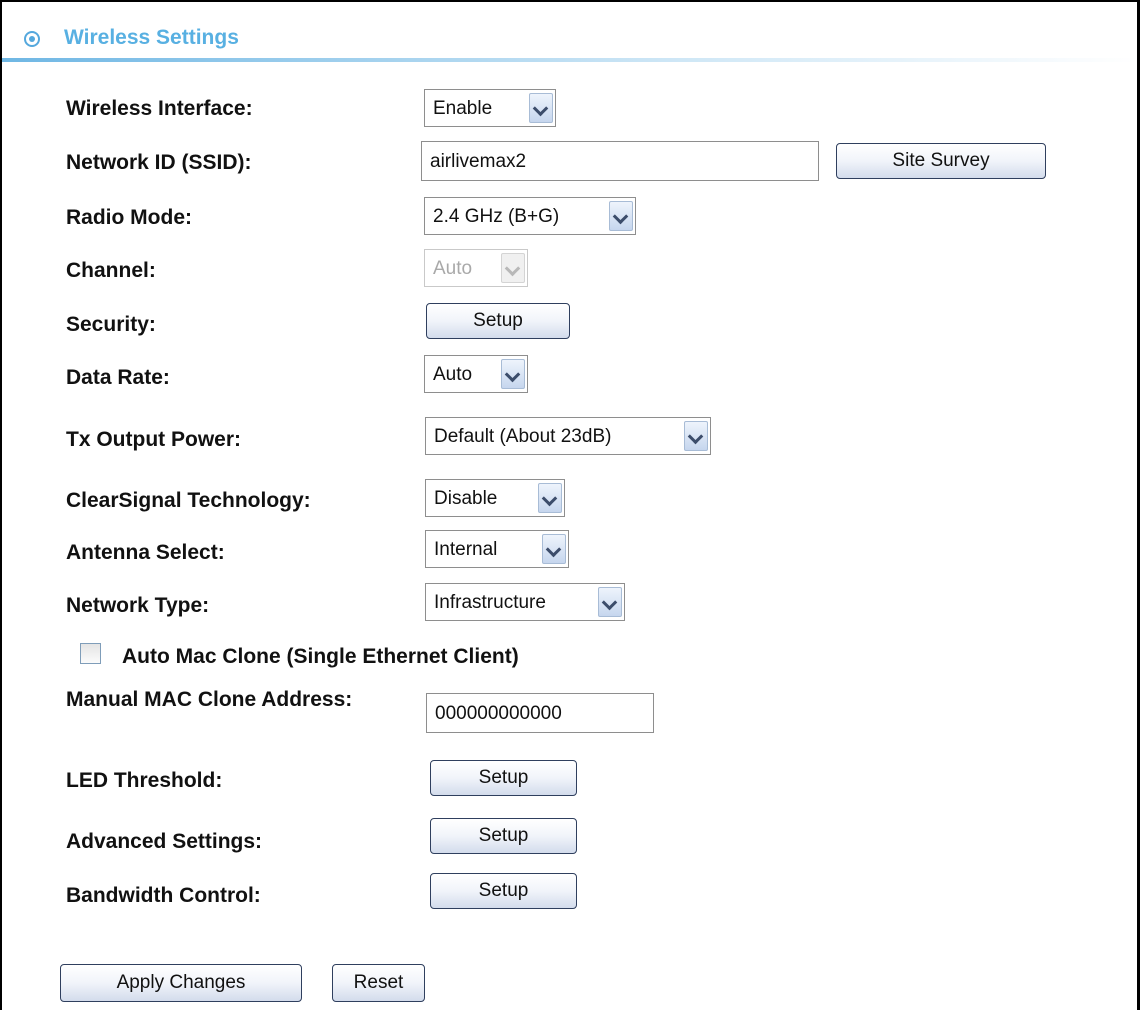  What do you see at coordinates (159, 162) in the screenshot?
I see `ssid-label: Network ID (SSID):` at bounding box center [159, 162].